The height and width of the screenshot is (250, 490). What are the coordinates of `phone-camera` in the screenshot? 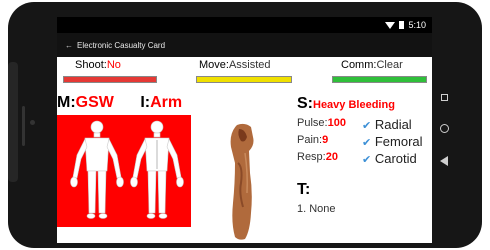 It's located at (32, 122).